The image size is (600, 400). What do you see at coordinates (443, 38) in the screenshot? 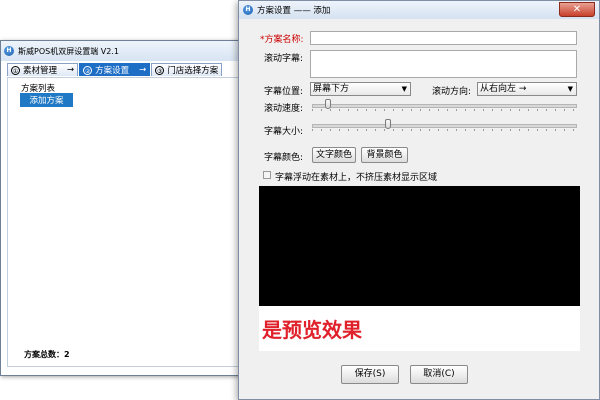
I see `scheme-name-input` at bounding box center [443, 38].